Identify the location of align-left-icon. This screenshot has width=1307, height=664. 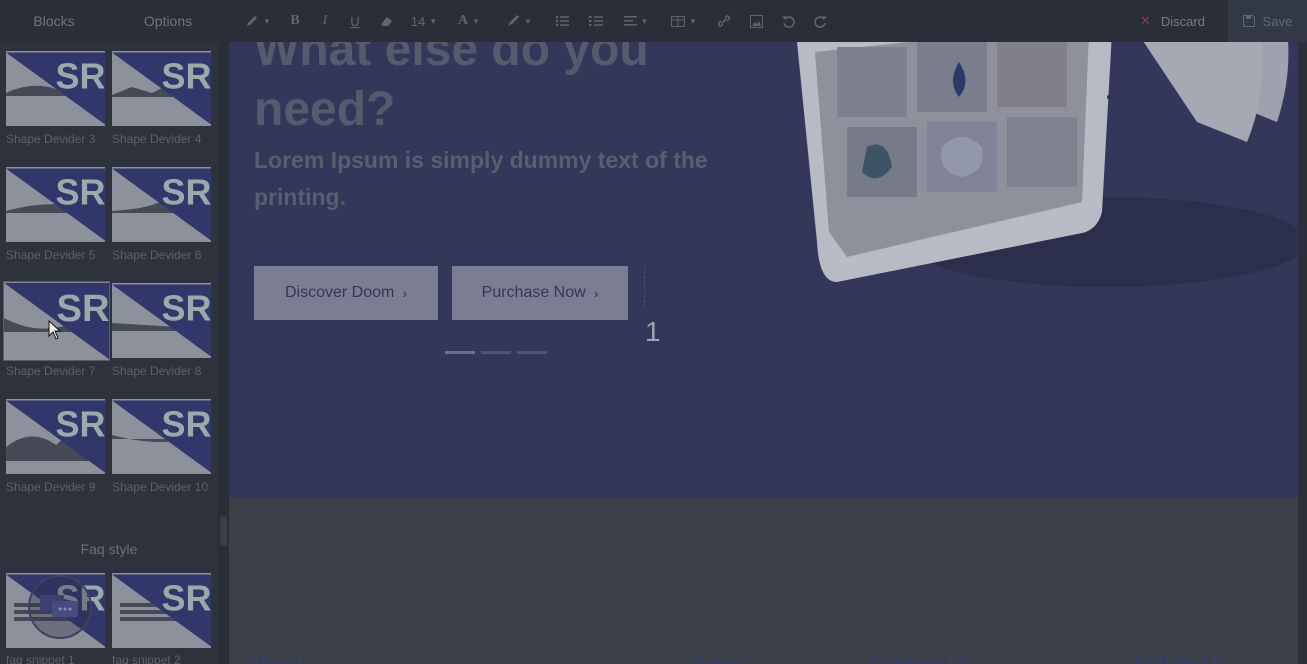
(630, 21).